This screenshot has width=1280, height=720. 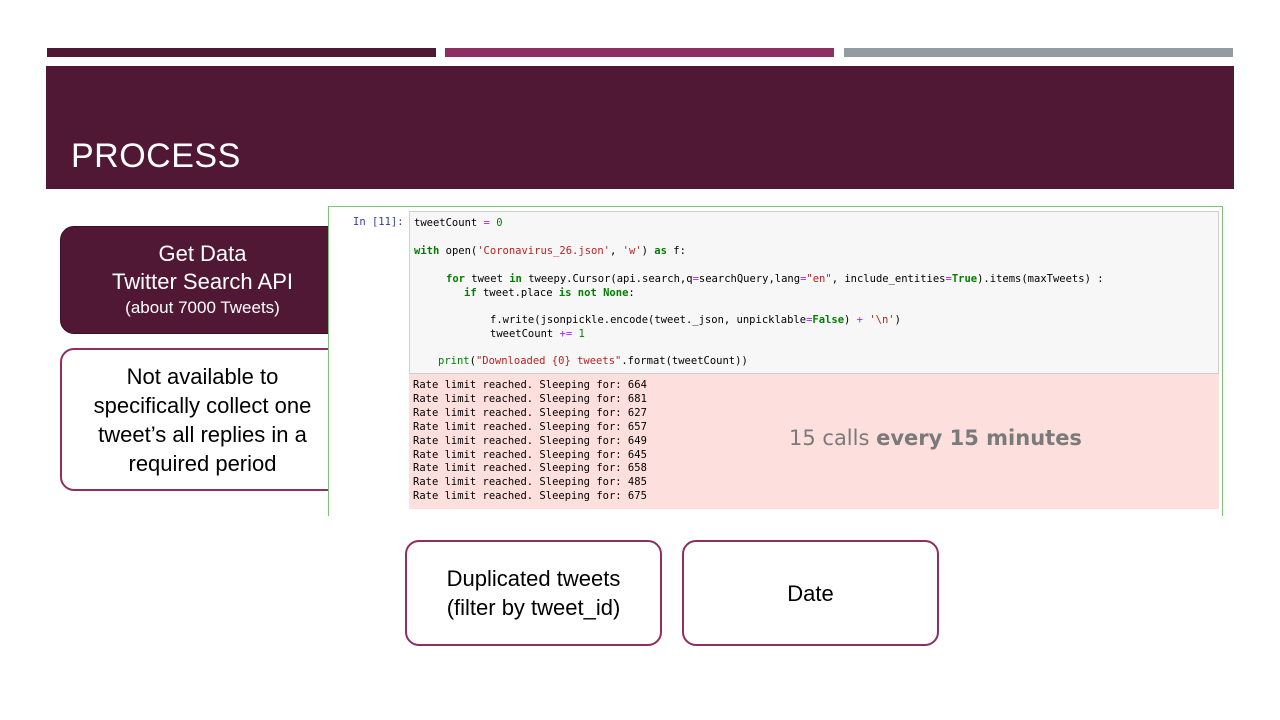 What do you see at coordinates (935, 438) in the screenshot?
I see `rate-limit-note: 15 calls every 15 minutes` at bounding box center [935, 438].